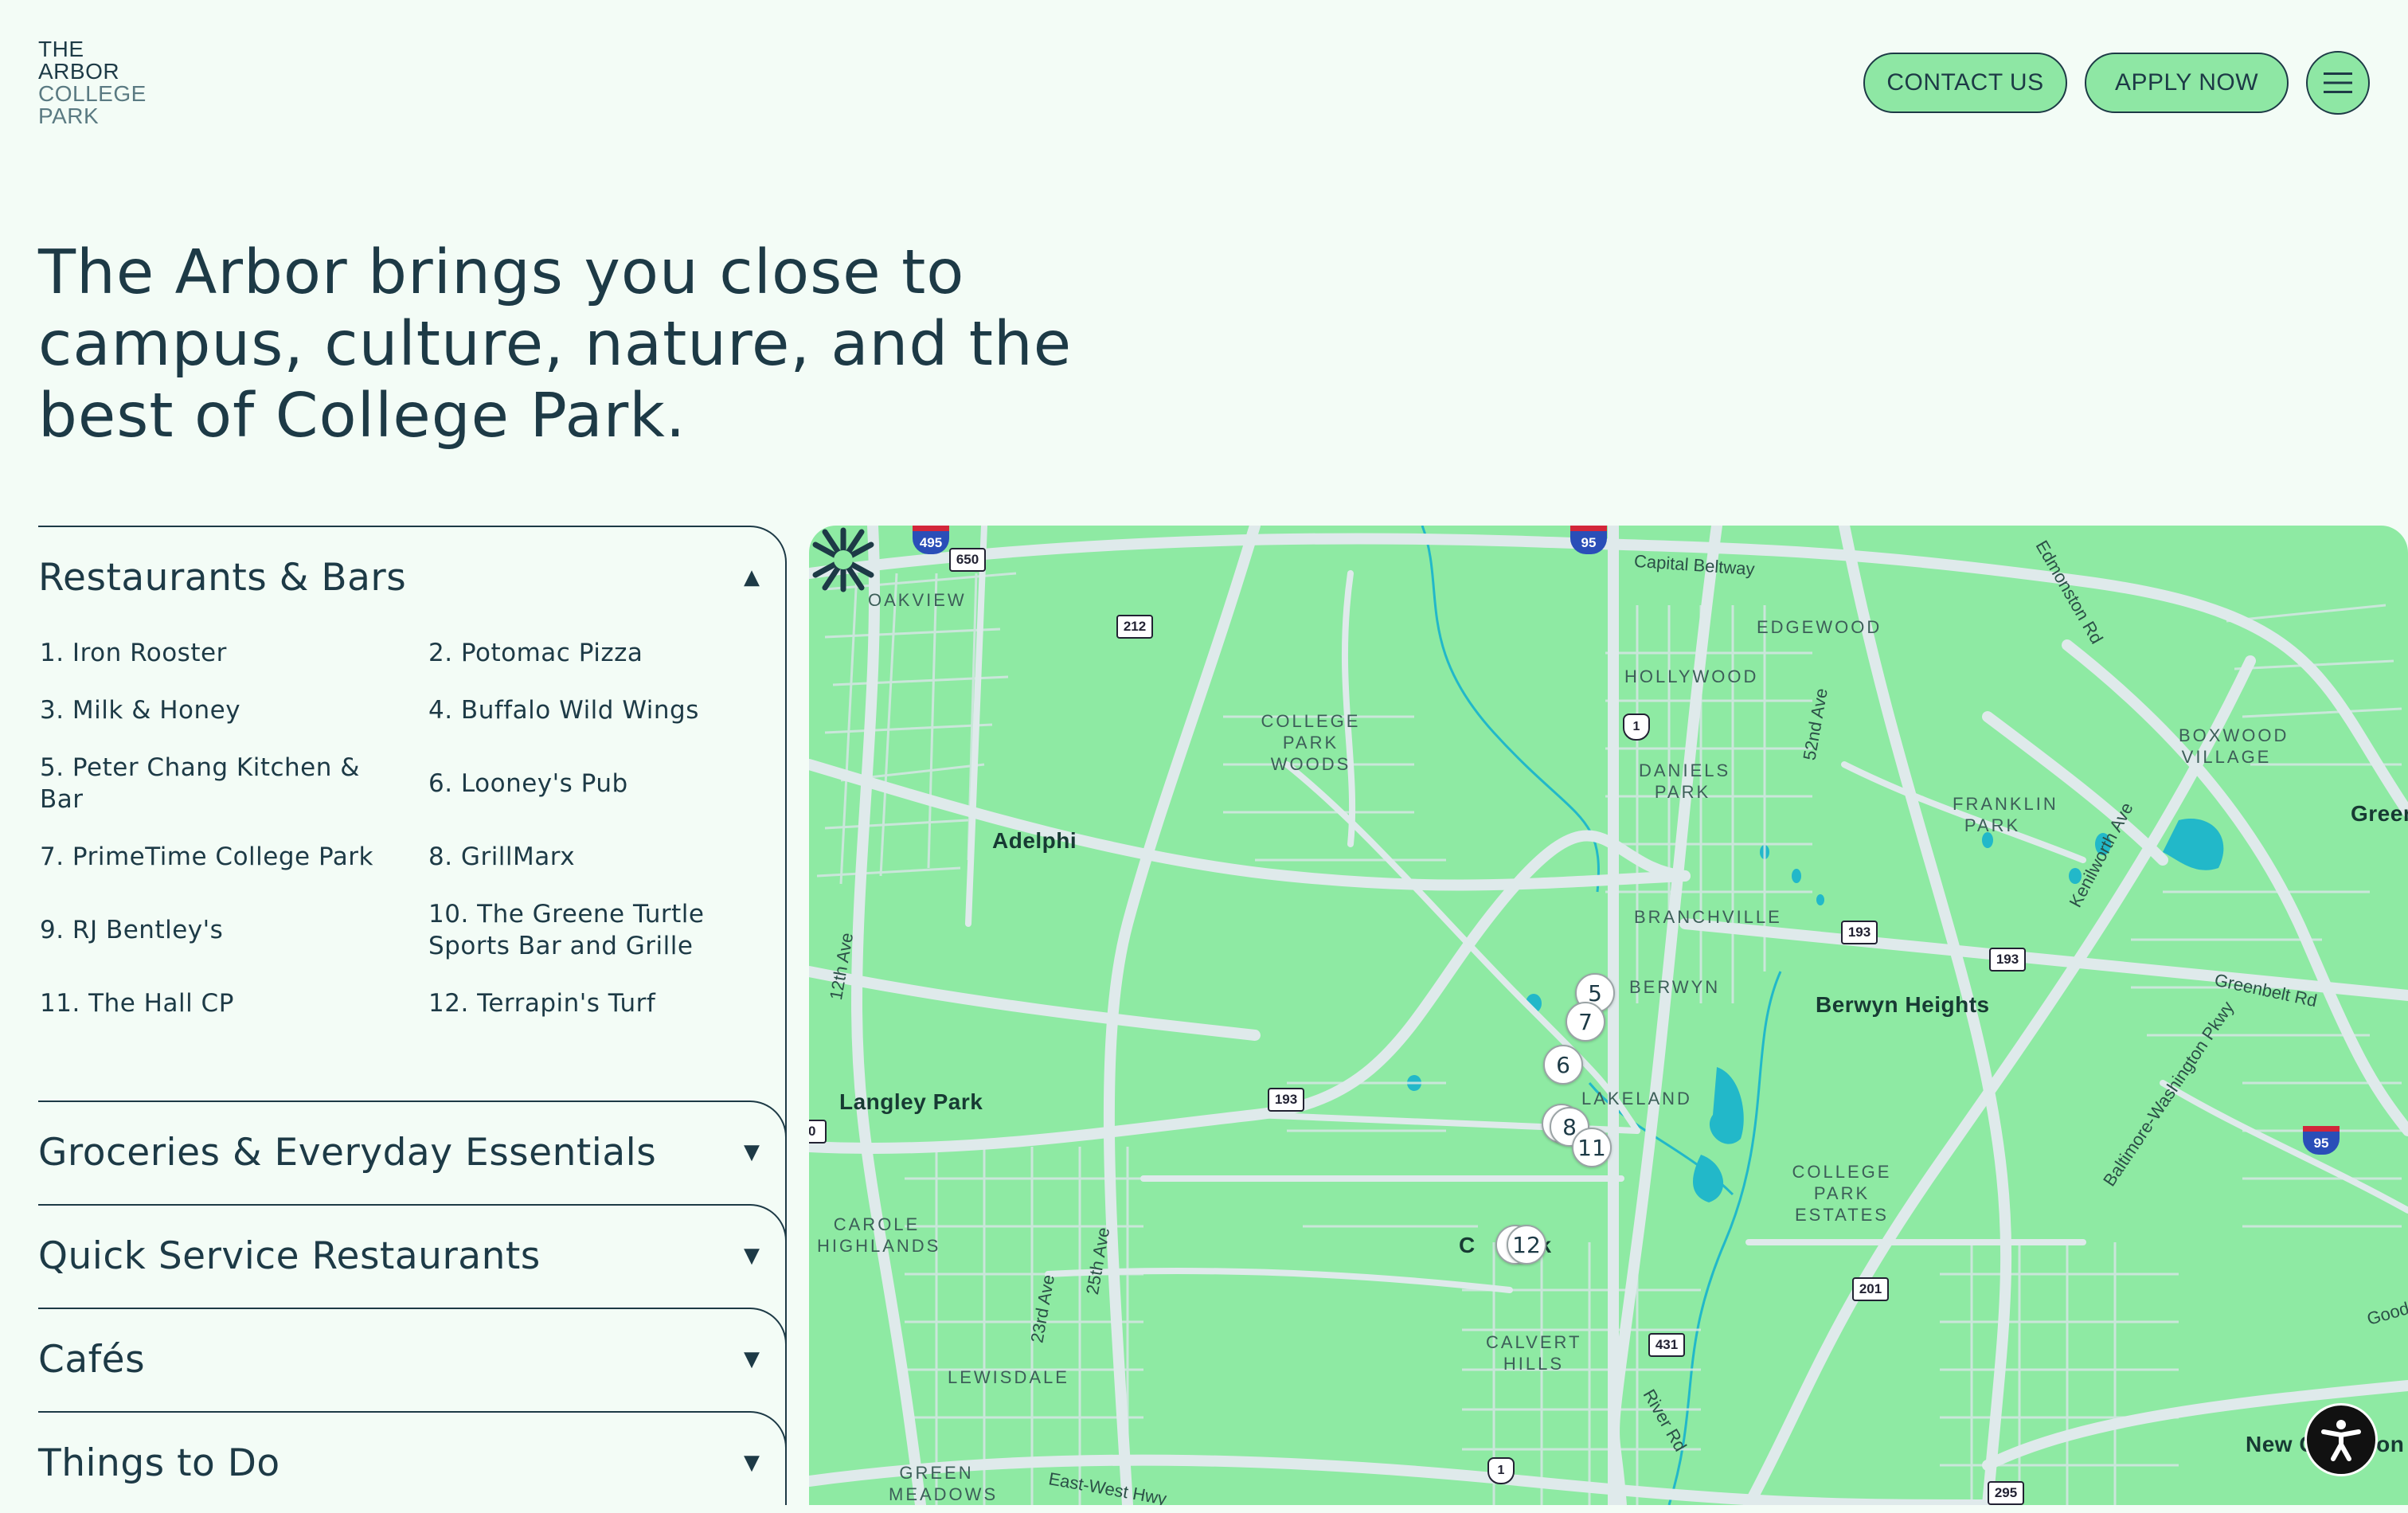 Image resolution: width=2408 pixels, height=1513 pixels. I want to click on map-label-college-park-woods: COLLEGE PARK WOODS, so click(1311, 742).